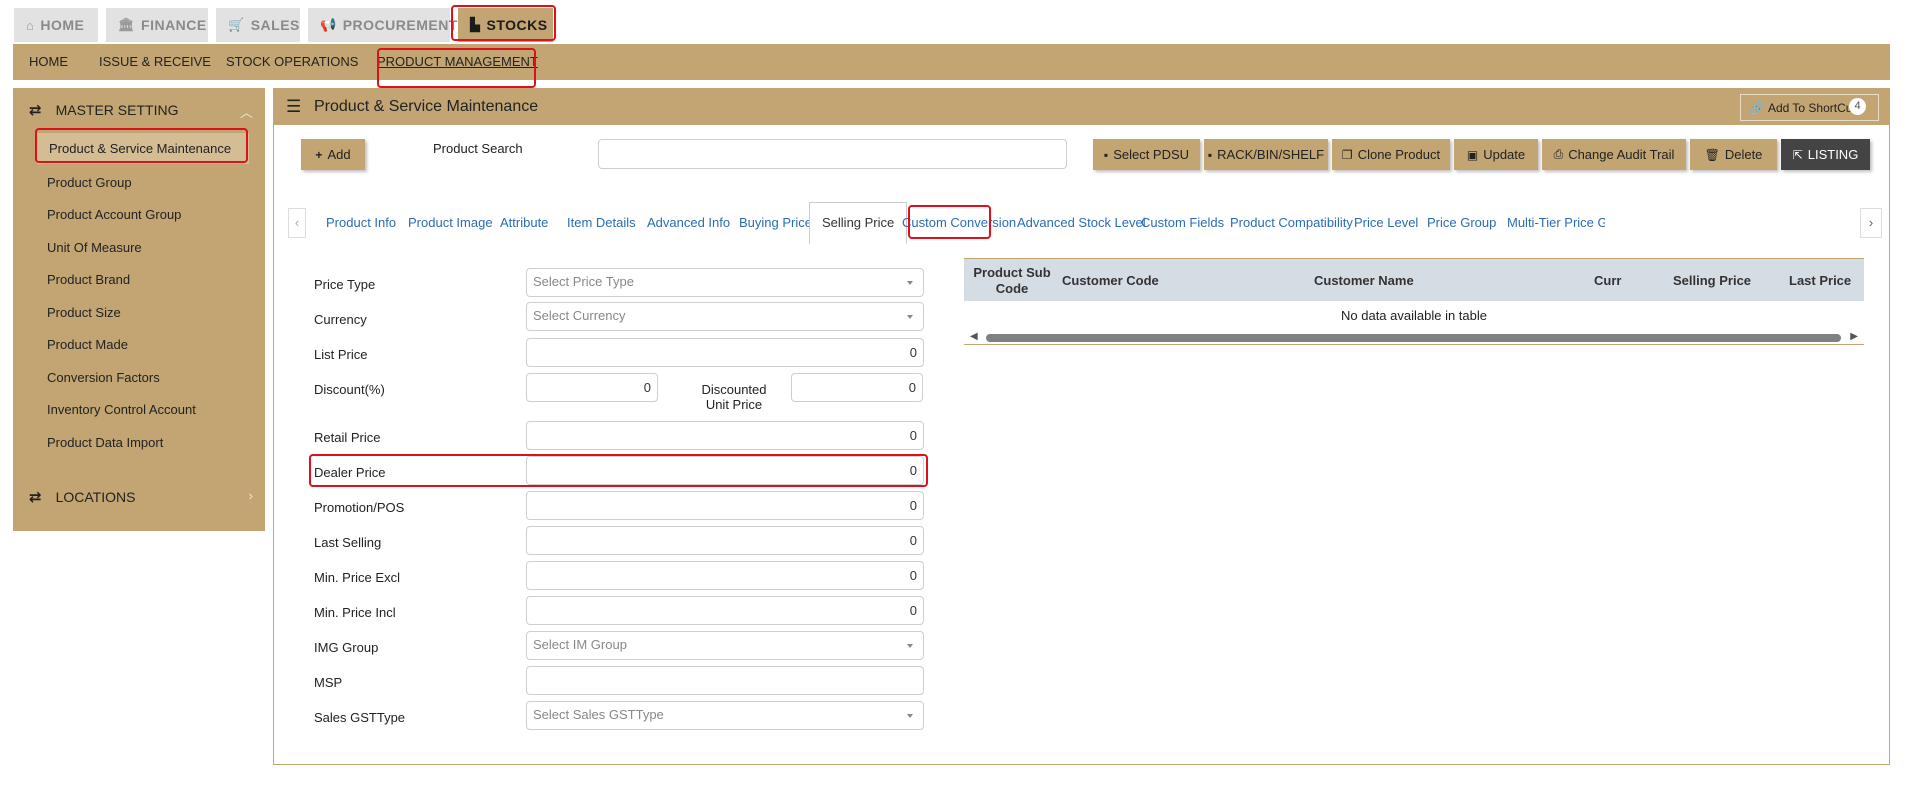  I want to click on module-tab-stocks: ▙ STOCKS, so click(505, 25).